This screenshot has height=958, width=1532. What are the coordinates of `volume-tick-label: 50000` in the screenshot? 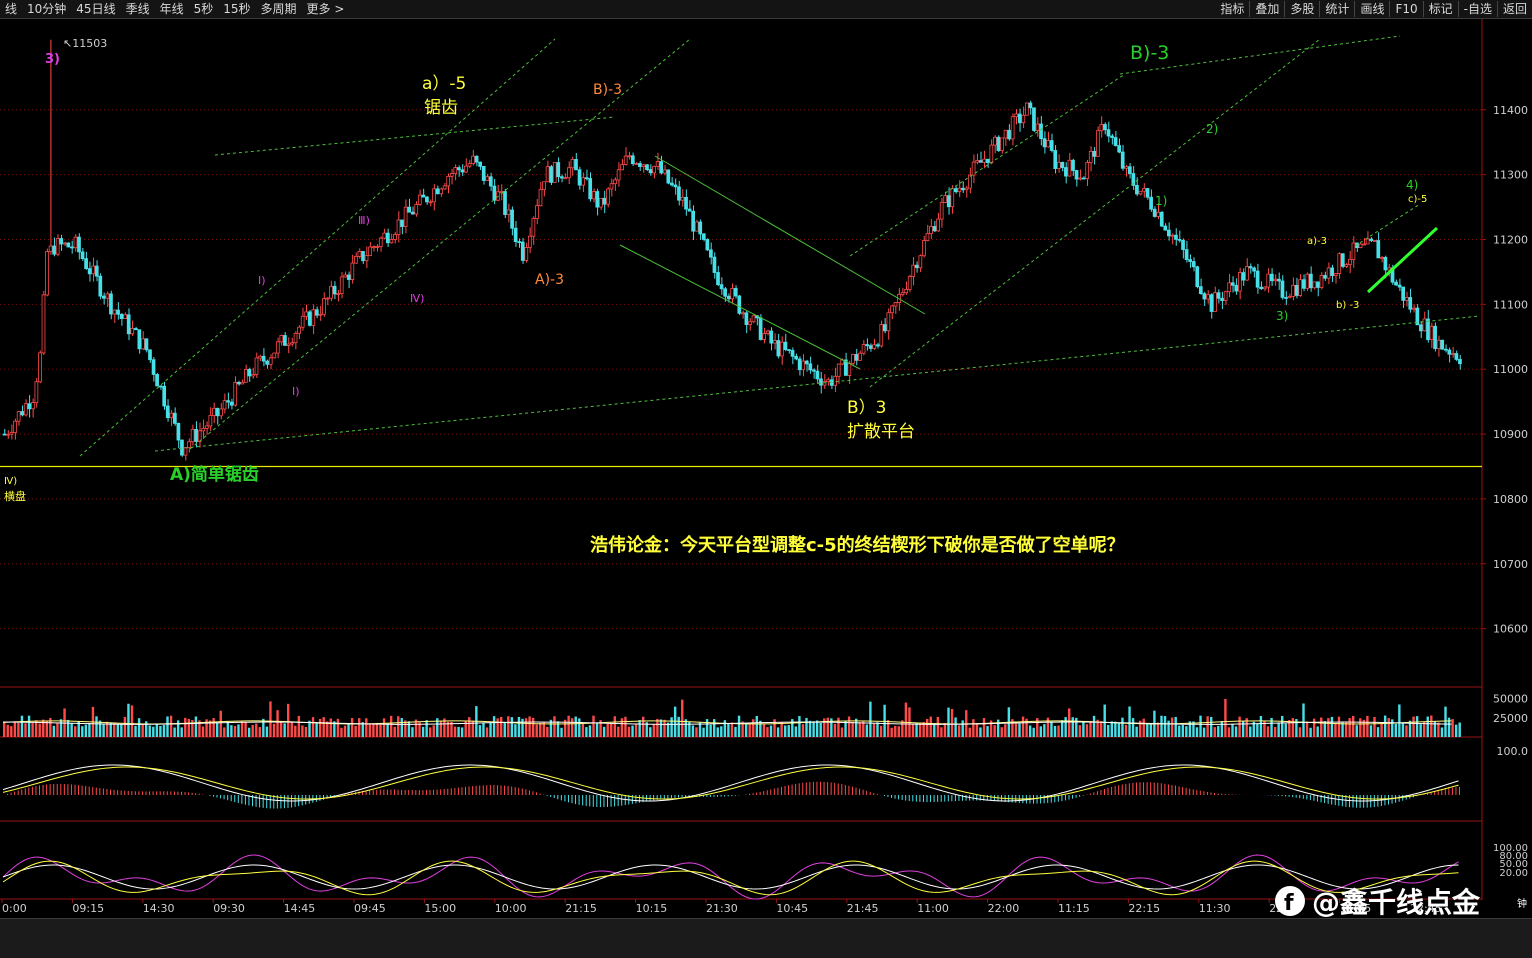 It's located at (1510, 699).